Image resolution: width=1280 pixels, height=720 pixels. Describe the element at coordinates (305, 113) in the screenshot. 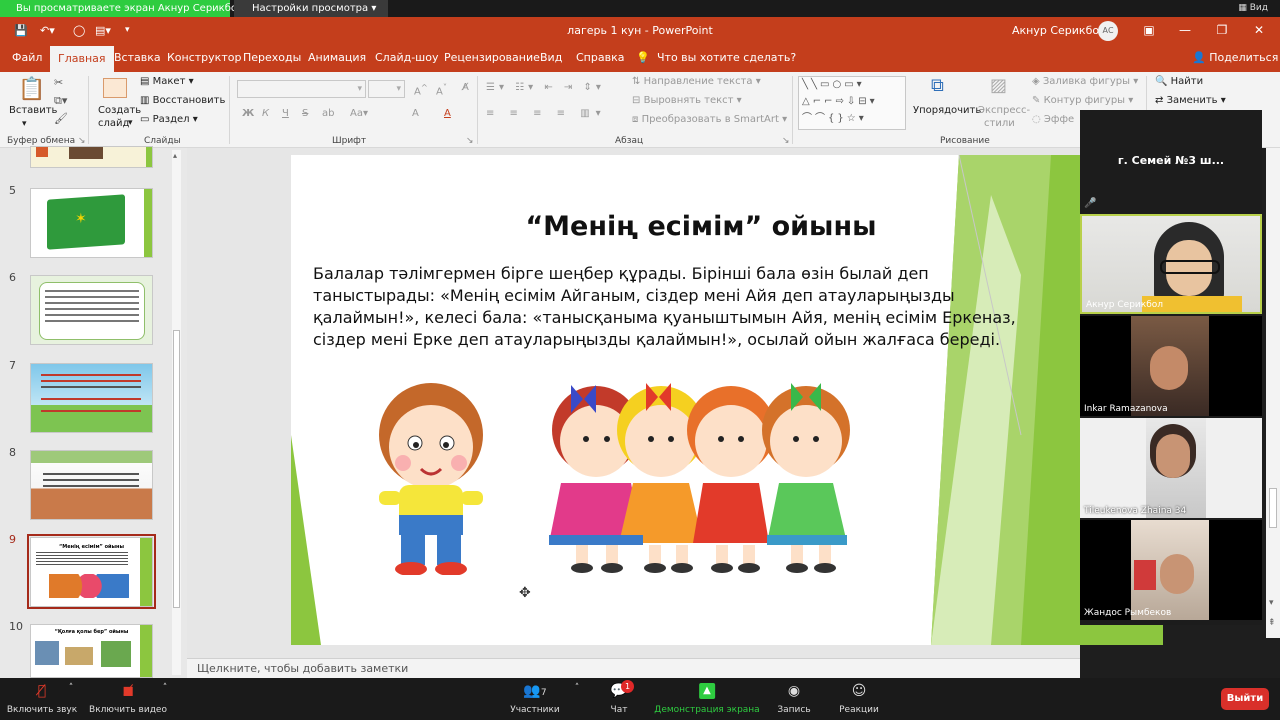

I see `strikethrough-button: S` at that location.